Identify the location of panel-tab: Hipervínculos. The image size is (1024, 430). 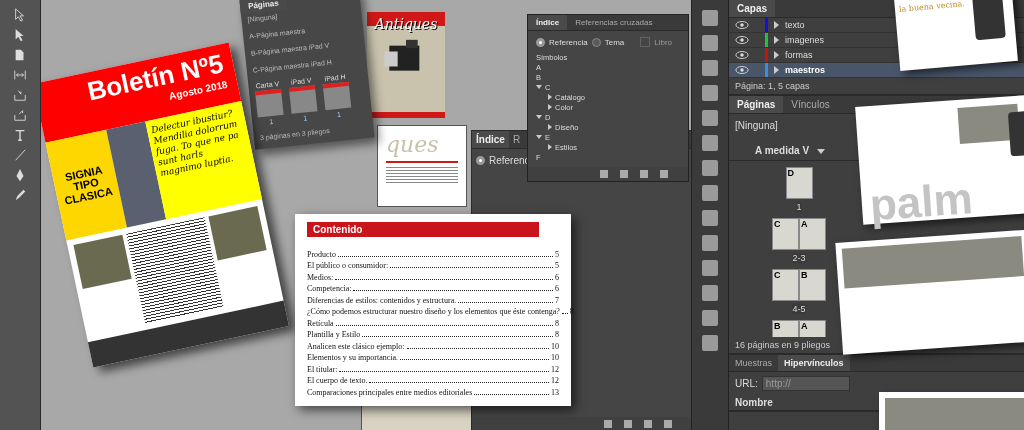
(814, 363).